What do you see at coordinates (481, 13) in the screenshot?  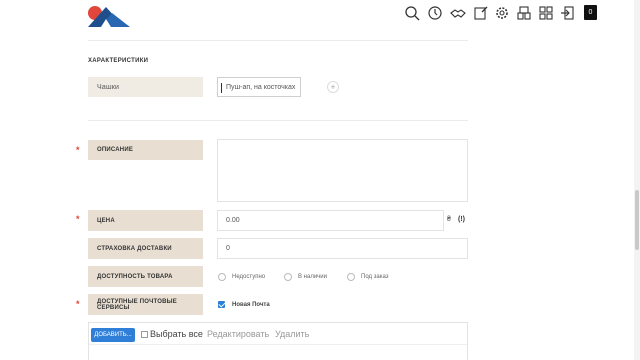 I see `edit-icon` at bounding box center [481, 13].